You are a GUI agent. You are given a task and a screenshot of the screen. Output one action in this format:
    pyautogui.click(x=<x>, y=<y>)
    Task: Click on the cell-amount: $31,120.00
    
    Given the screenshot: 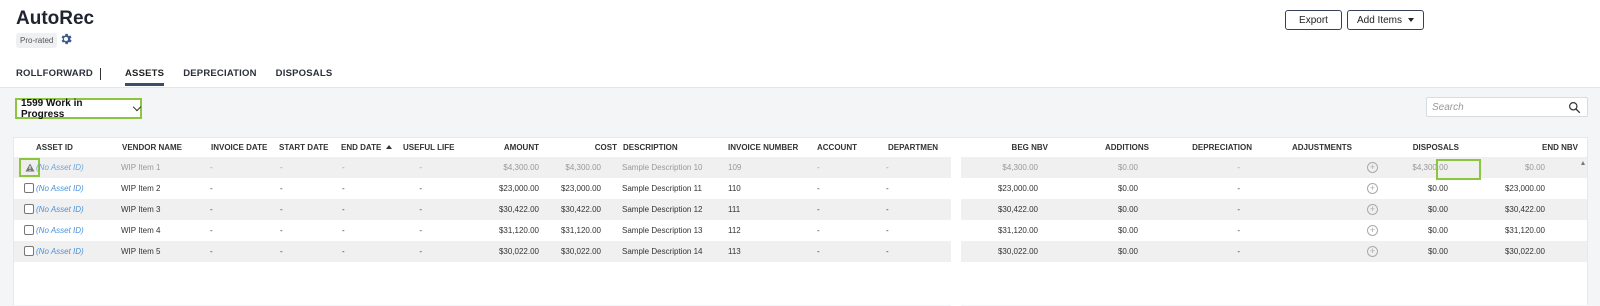 What is the action you would take?
    pyautogui.click(x=518, y=230)
    